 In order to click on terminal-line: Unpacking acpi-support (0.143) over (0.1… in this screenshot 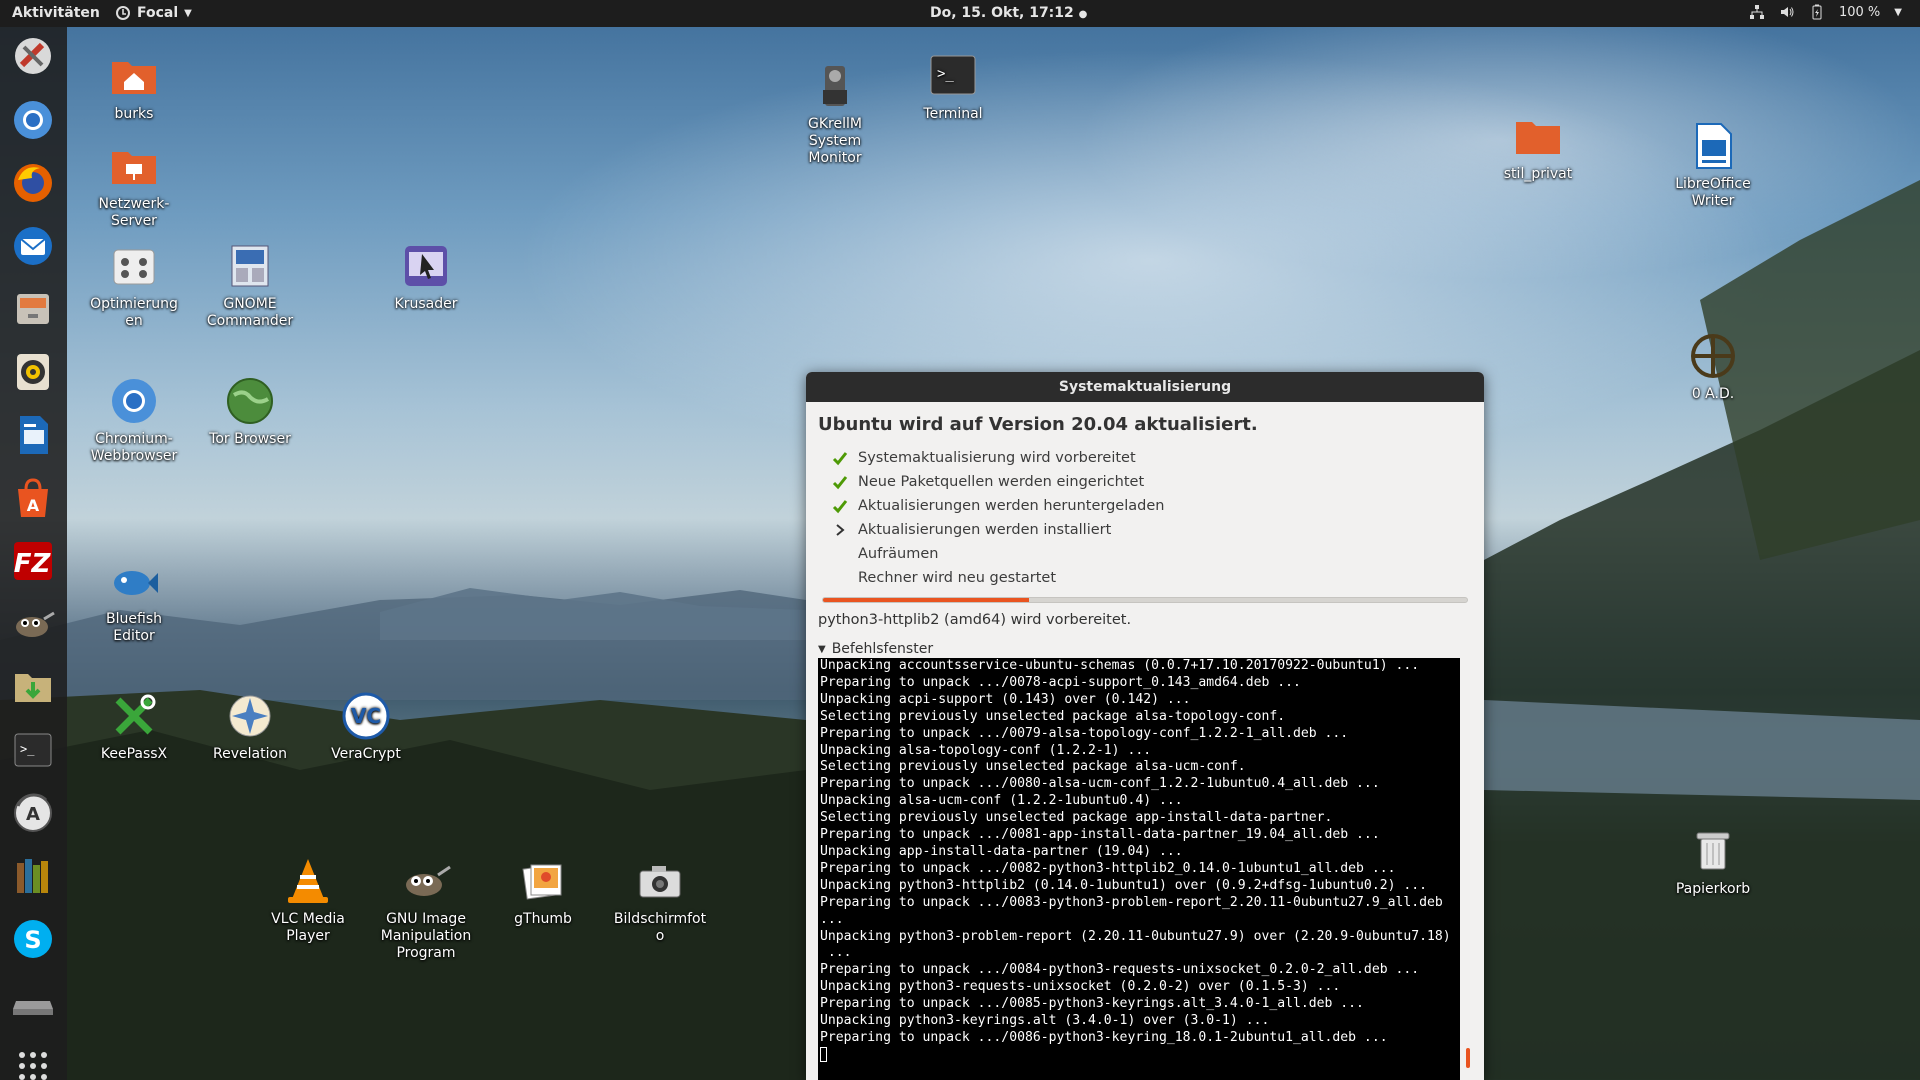, I will do `click(1005, 699)`.